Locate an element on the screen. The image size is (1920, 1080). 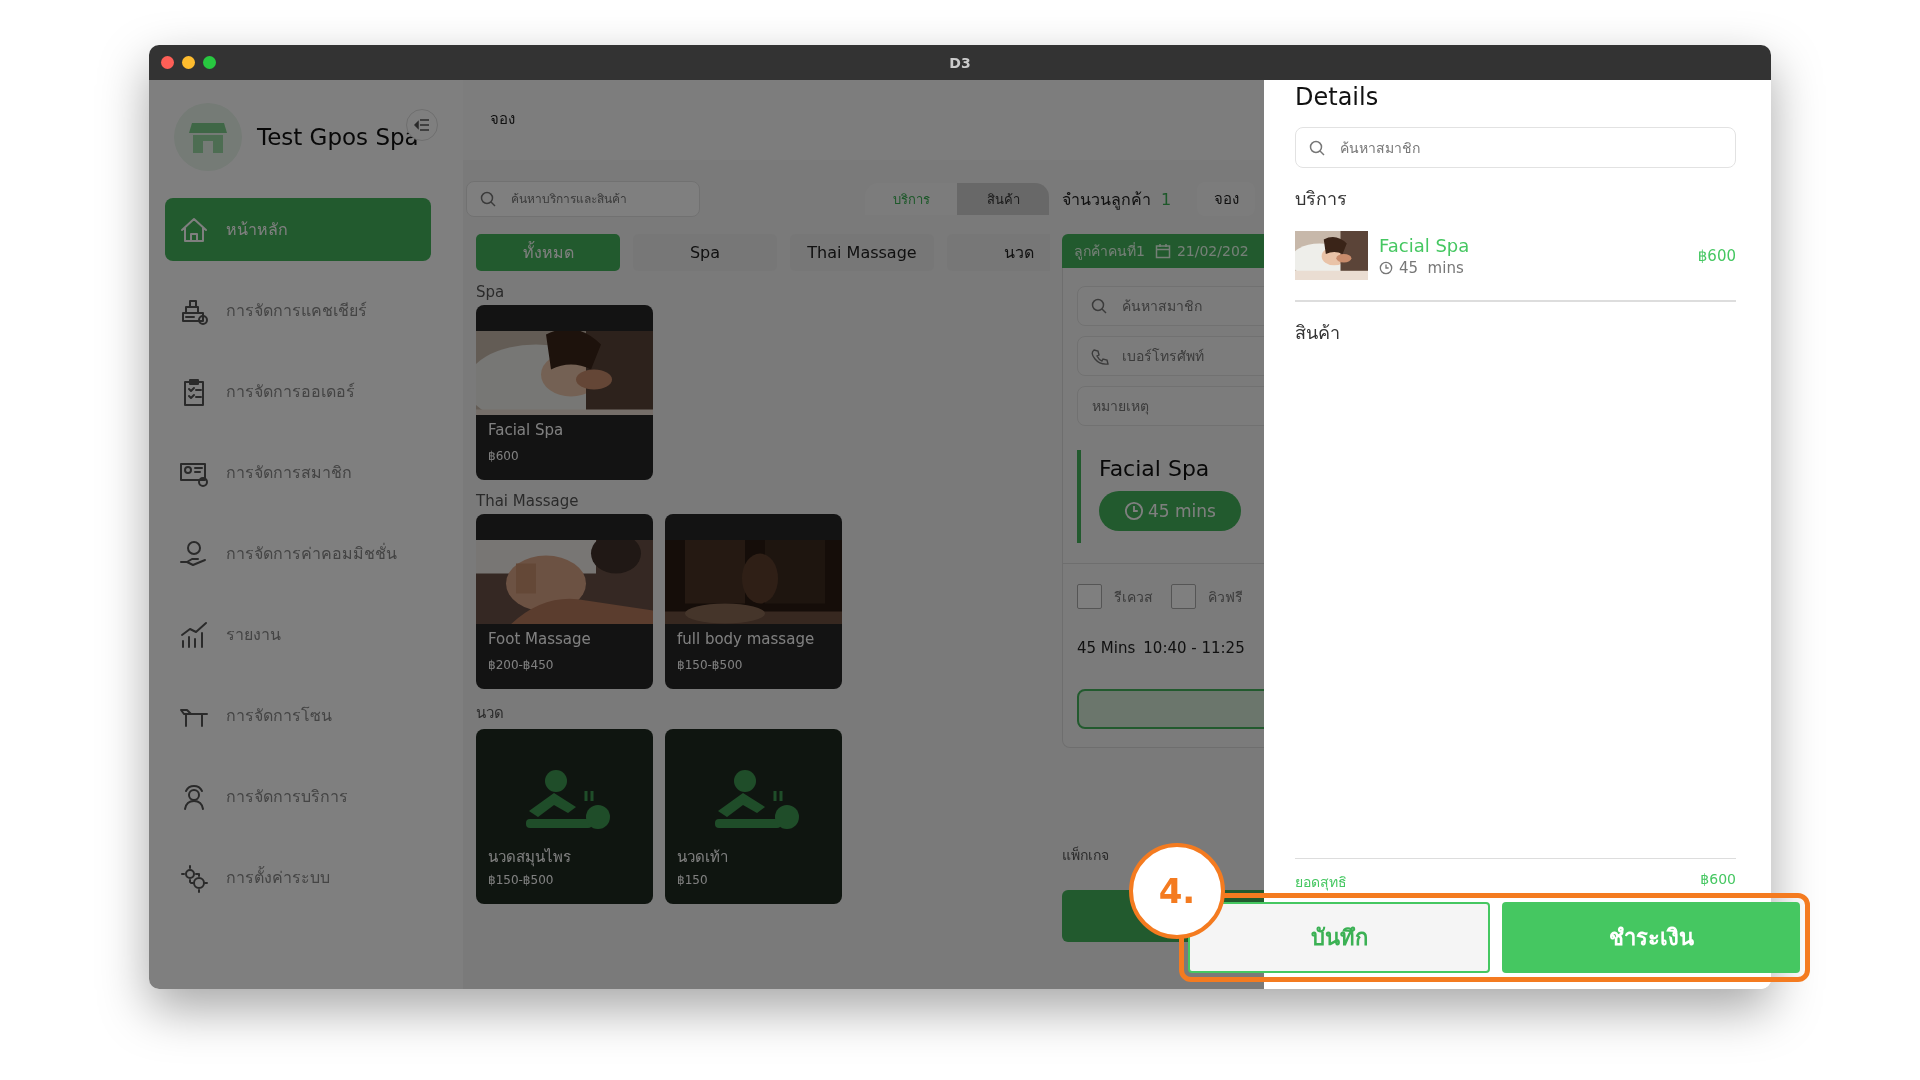
package-label: แพ็กเกจ is located at coordinates (1086, 855).